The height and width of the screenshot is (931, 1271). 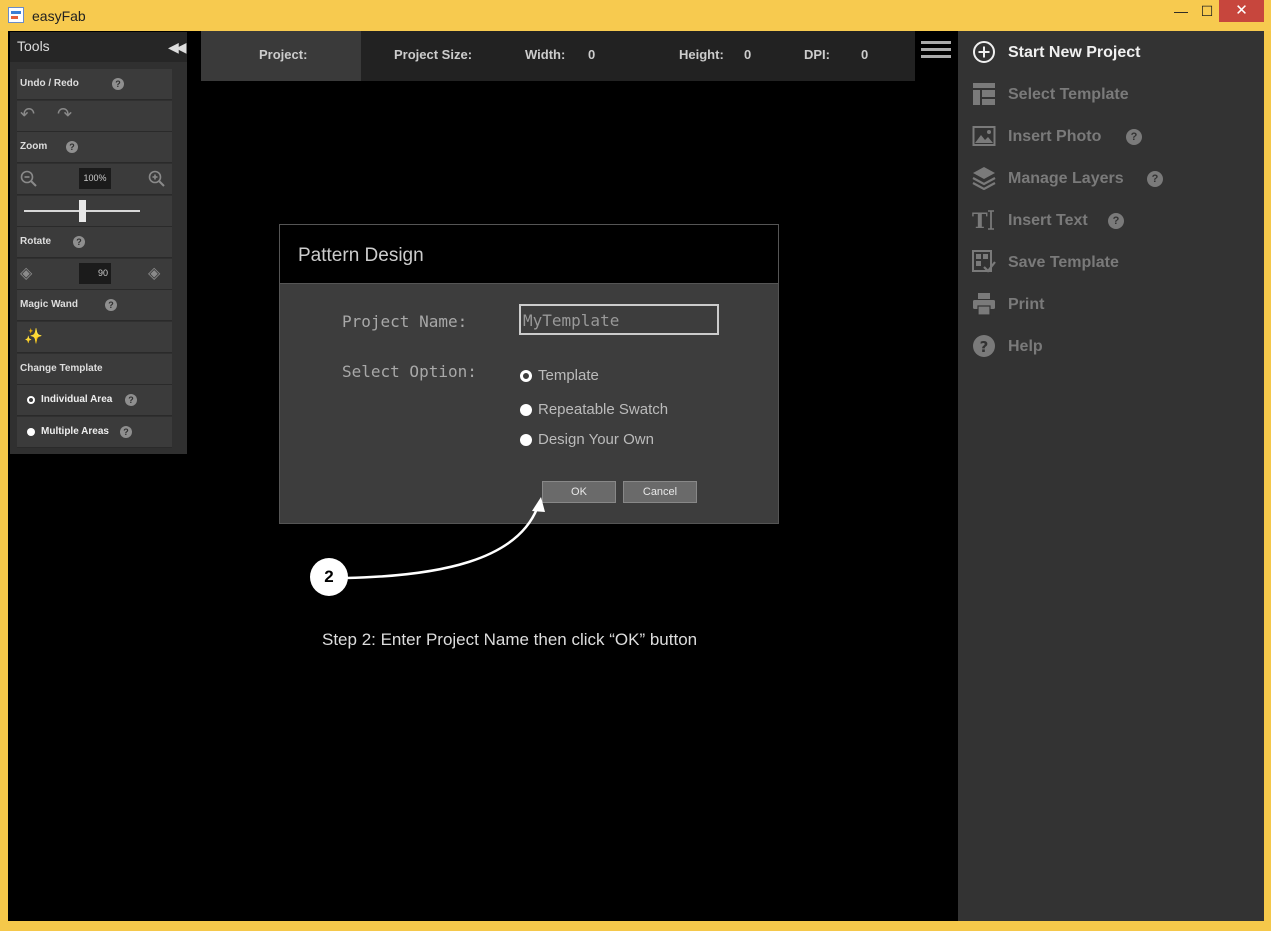 I want to click on window-title: easyFab, so click(x=59, y=16).